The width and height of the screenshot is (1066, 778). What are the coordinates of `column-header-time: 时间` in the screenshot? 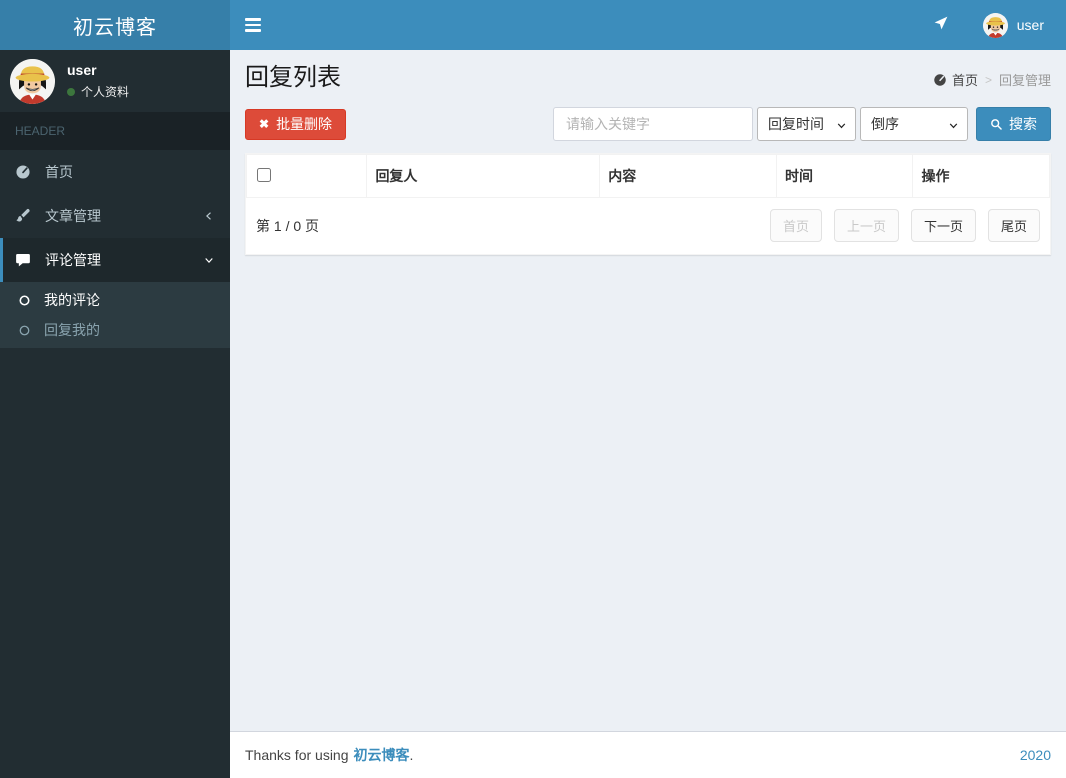 It's located at (844, 176).